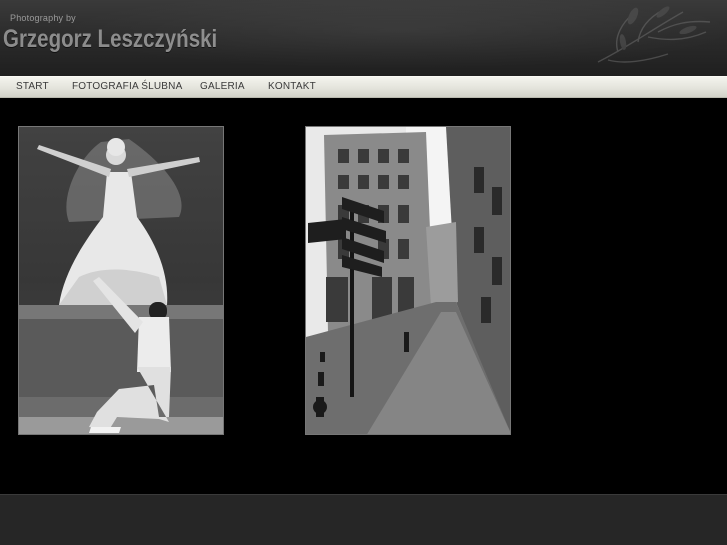  I want to click on main-nav: START FOTOGRAFIA ŚLUBNA GALERIA KONTAKT, so click(363, 87).